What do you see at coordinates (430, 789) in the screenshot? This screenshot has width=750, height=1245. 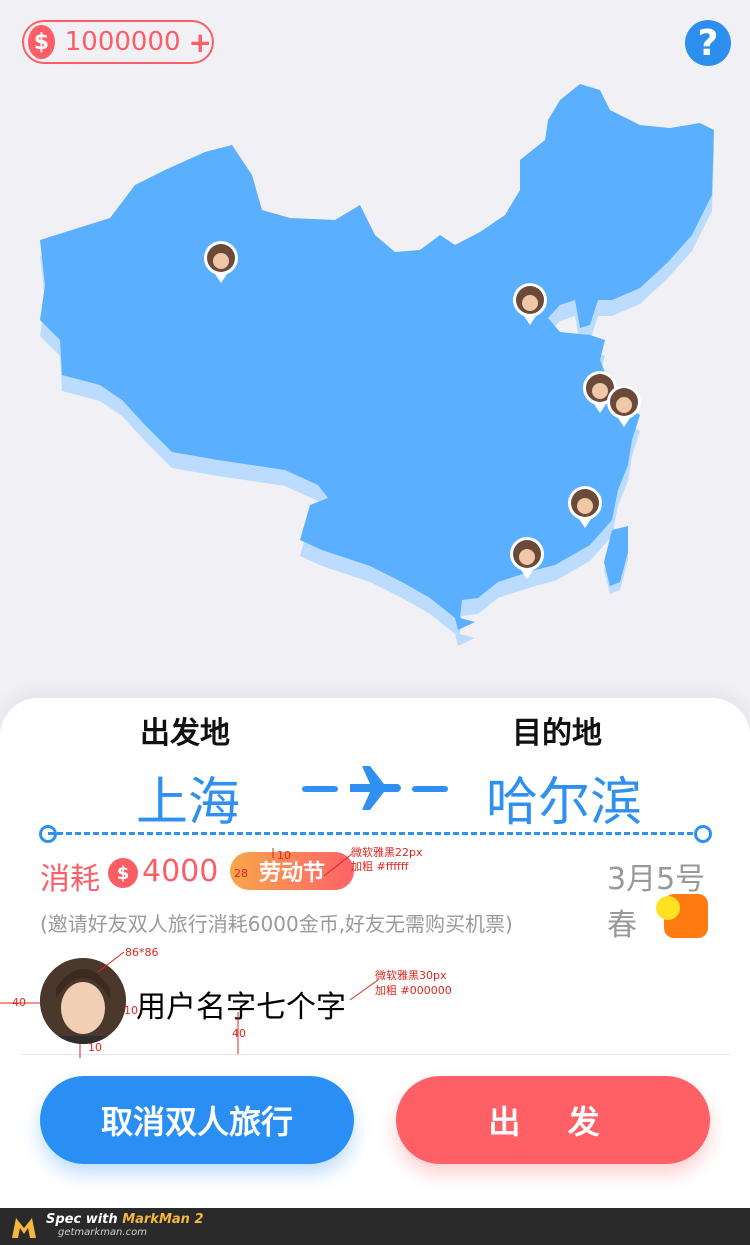 I see `route-dash-right` at bounding box center [430, 789].